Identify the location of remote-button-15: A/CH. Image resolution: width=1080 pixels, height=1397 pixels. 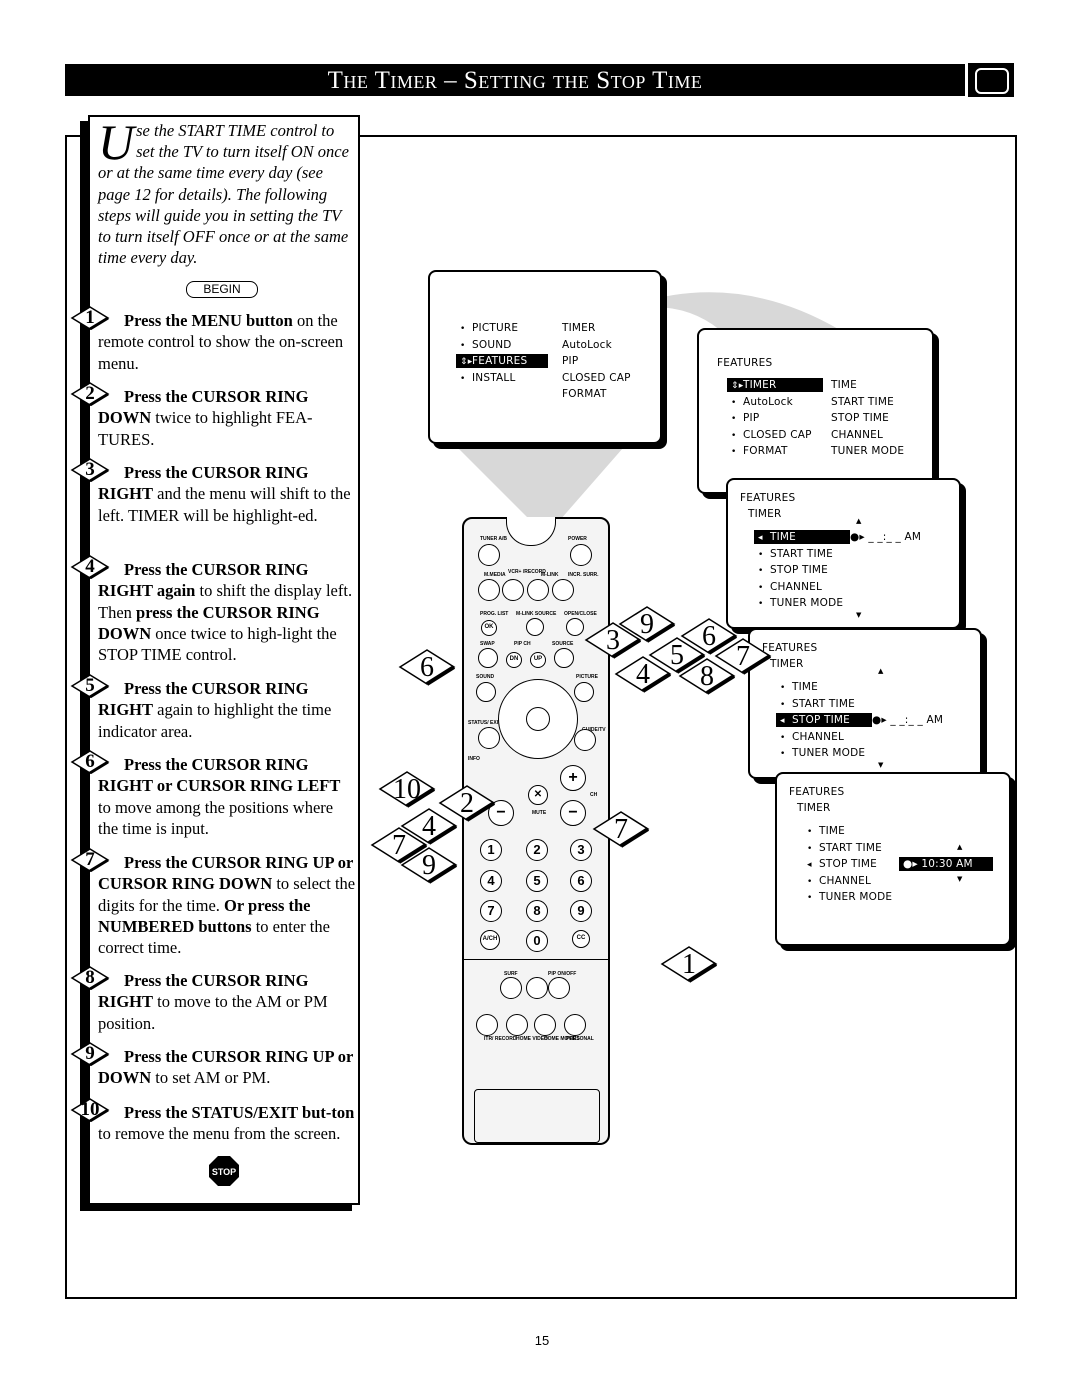
(490, 940).